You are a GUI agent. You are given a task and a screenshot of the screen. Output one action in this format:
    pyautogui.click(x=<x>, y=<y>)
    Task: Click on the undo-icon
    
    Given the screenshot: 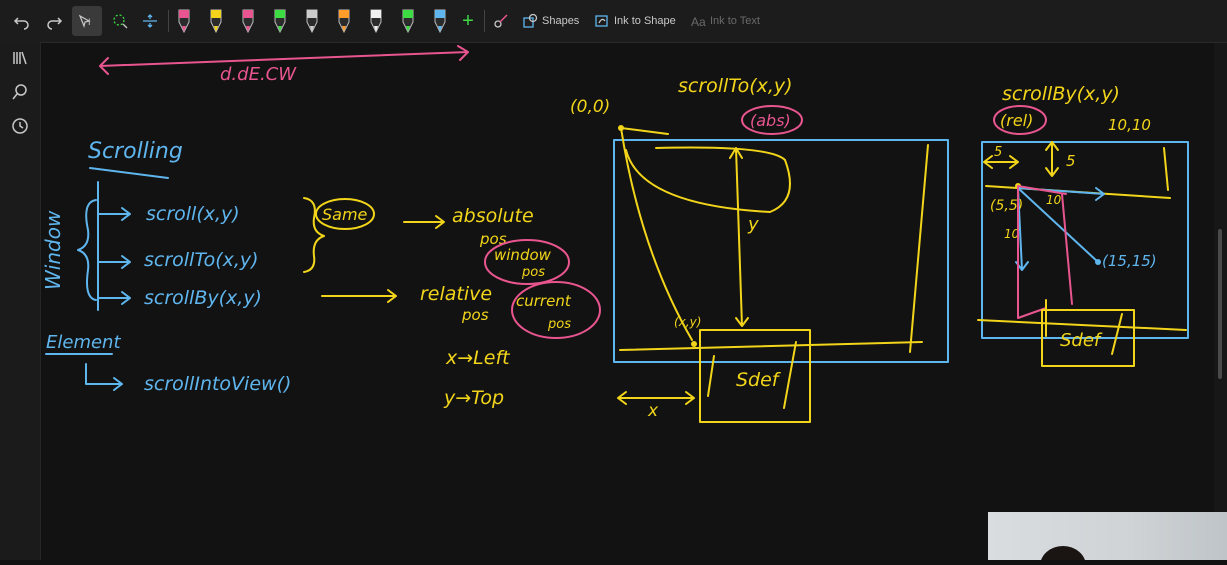 What is the action you would take?
    pyautogui.click(x=21, y=23)
    